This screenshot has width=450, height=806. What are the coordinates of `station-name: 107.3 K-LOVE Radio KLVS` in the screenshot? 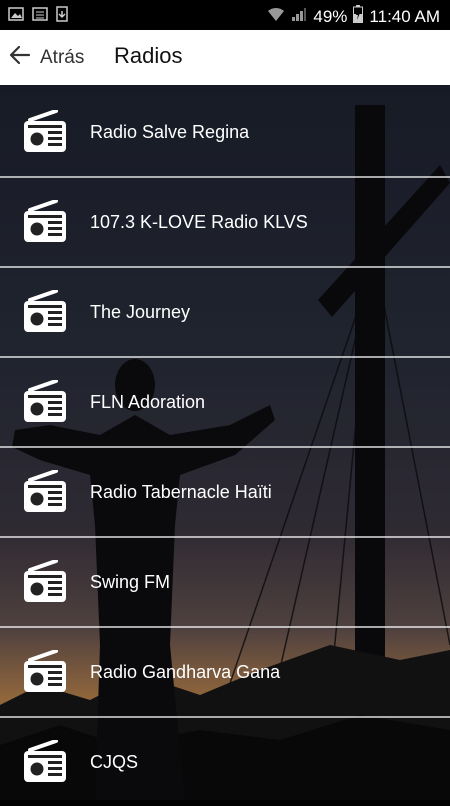 It's located at (199, 222).